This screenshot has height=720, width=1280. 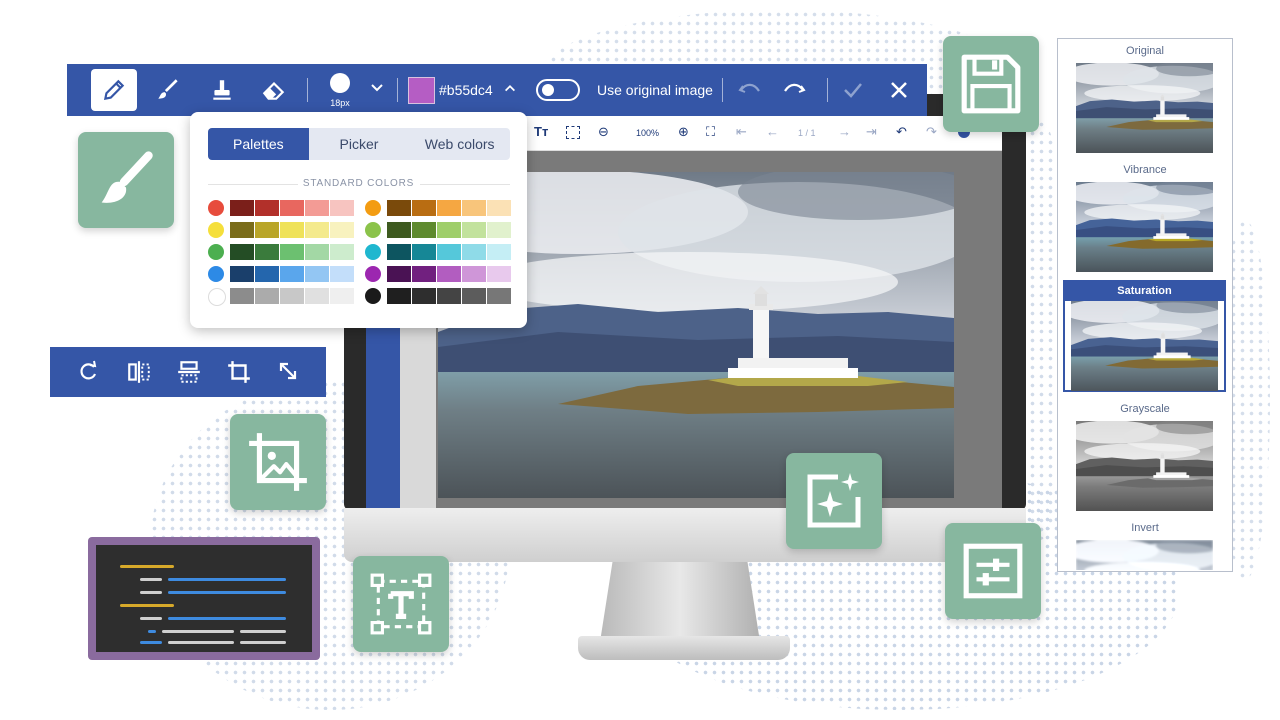 What do you see at coordinates (274, 90) in the screenshot?
I see `eraser-tool-button` at bounding box center [274, 90].